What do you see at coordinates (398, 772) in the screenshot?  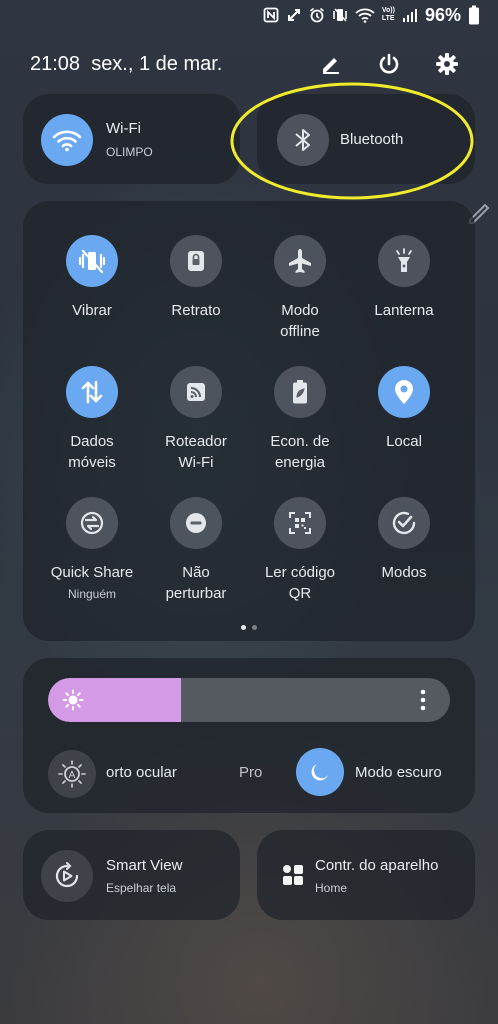 I see `dark-mode-label: Modo escuro` at bounding box center [398, 772].